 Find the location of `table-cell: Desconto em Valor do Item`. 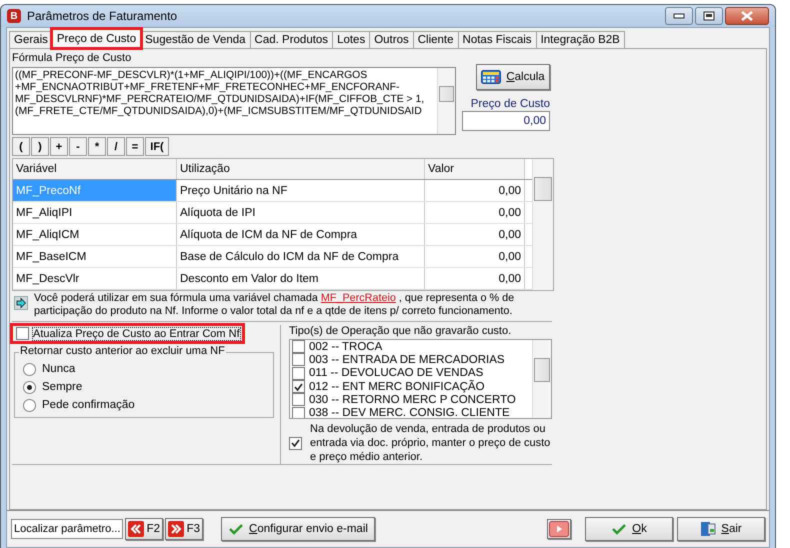

table-cell: Desconto em Valor do Item is located at coordinates (301, 278).